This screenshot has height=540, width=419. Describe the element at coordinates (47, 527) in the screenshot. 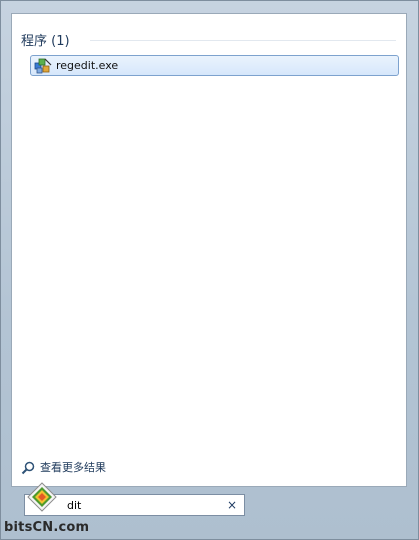

I see `watermark-text: bitsCN.com` at that location.